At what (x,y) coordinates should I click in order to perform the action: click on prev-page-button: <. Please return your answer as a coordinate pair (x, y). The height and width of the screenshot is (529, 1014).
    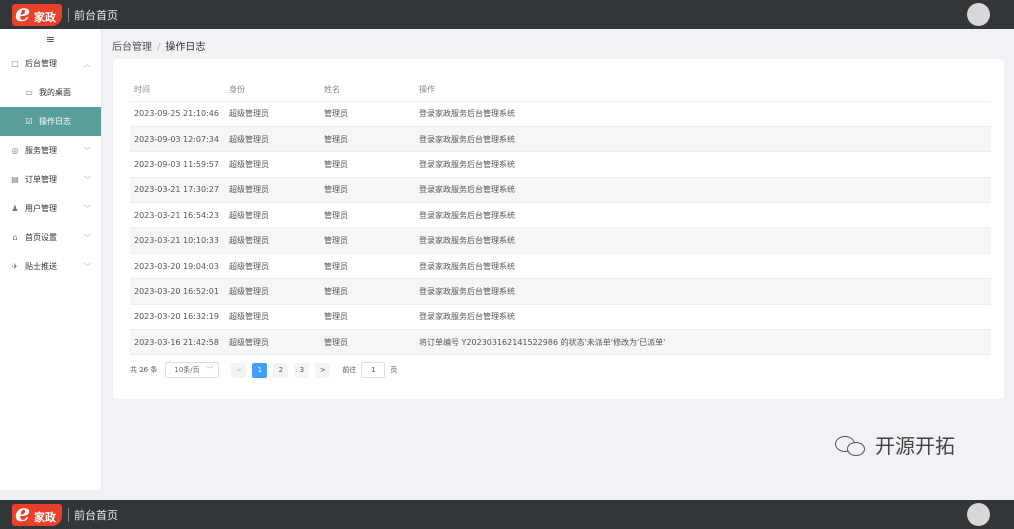
    Looking at the image, I should click on (239, 370).